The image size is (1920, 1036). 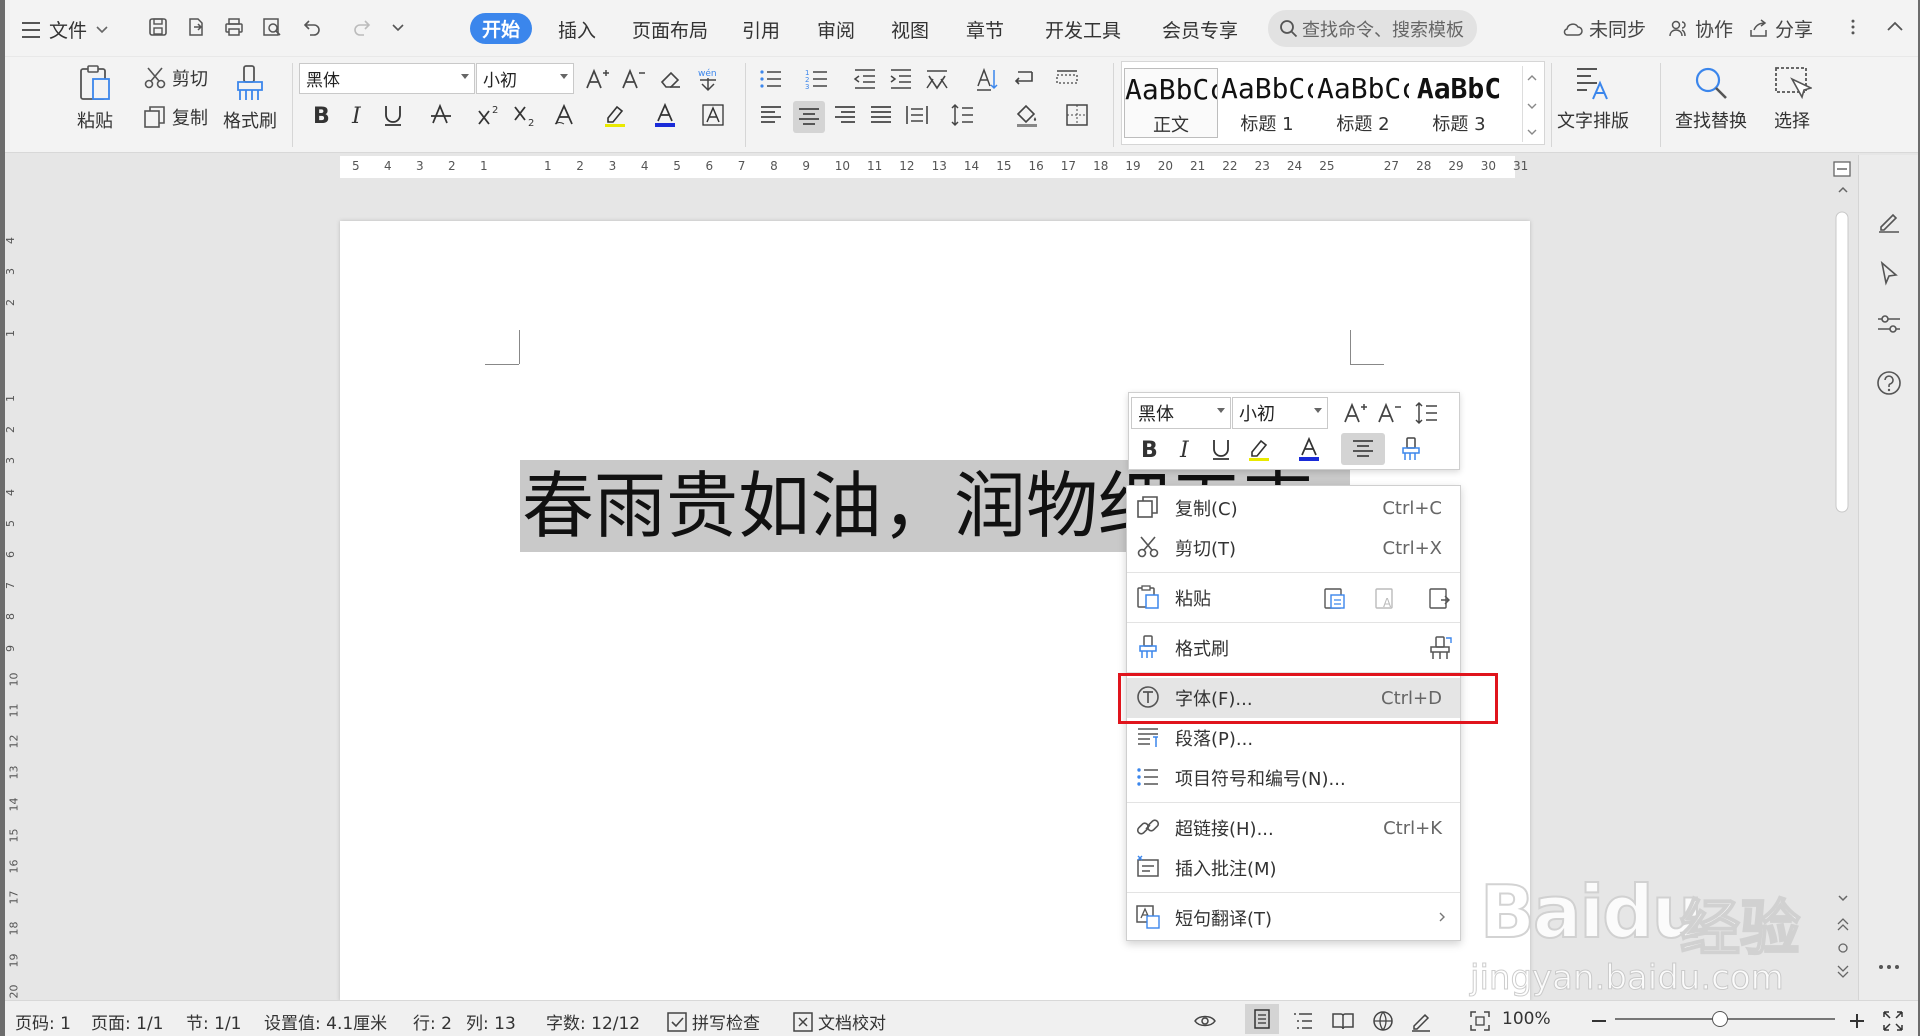 I want to click on bullet-list-button, so click(x=771, y=79).